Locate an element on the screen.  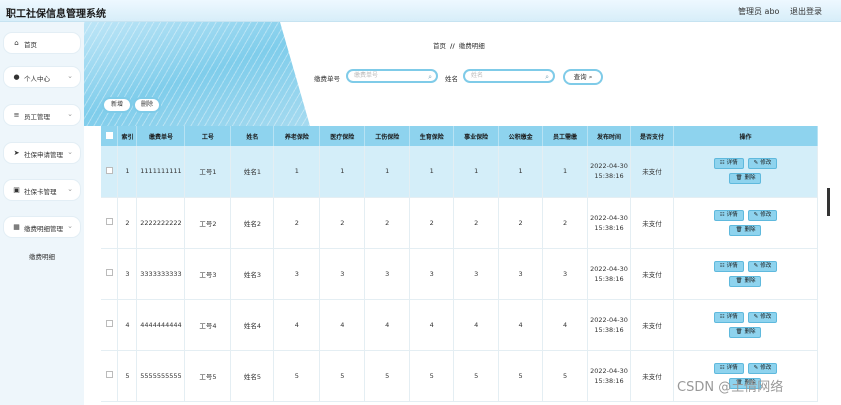
table-cell: 姓名3 is located at coordinates (252, 274).